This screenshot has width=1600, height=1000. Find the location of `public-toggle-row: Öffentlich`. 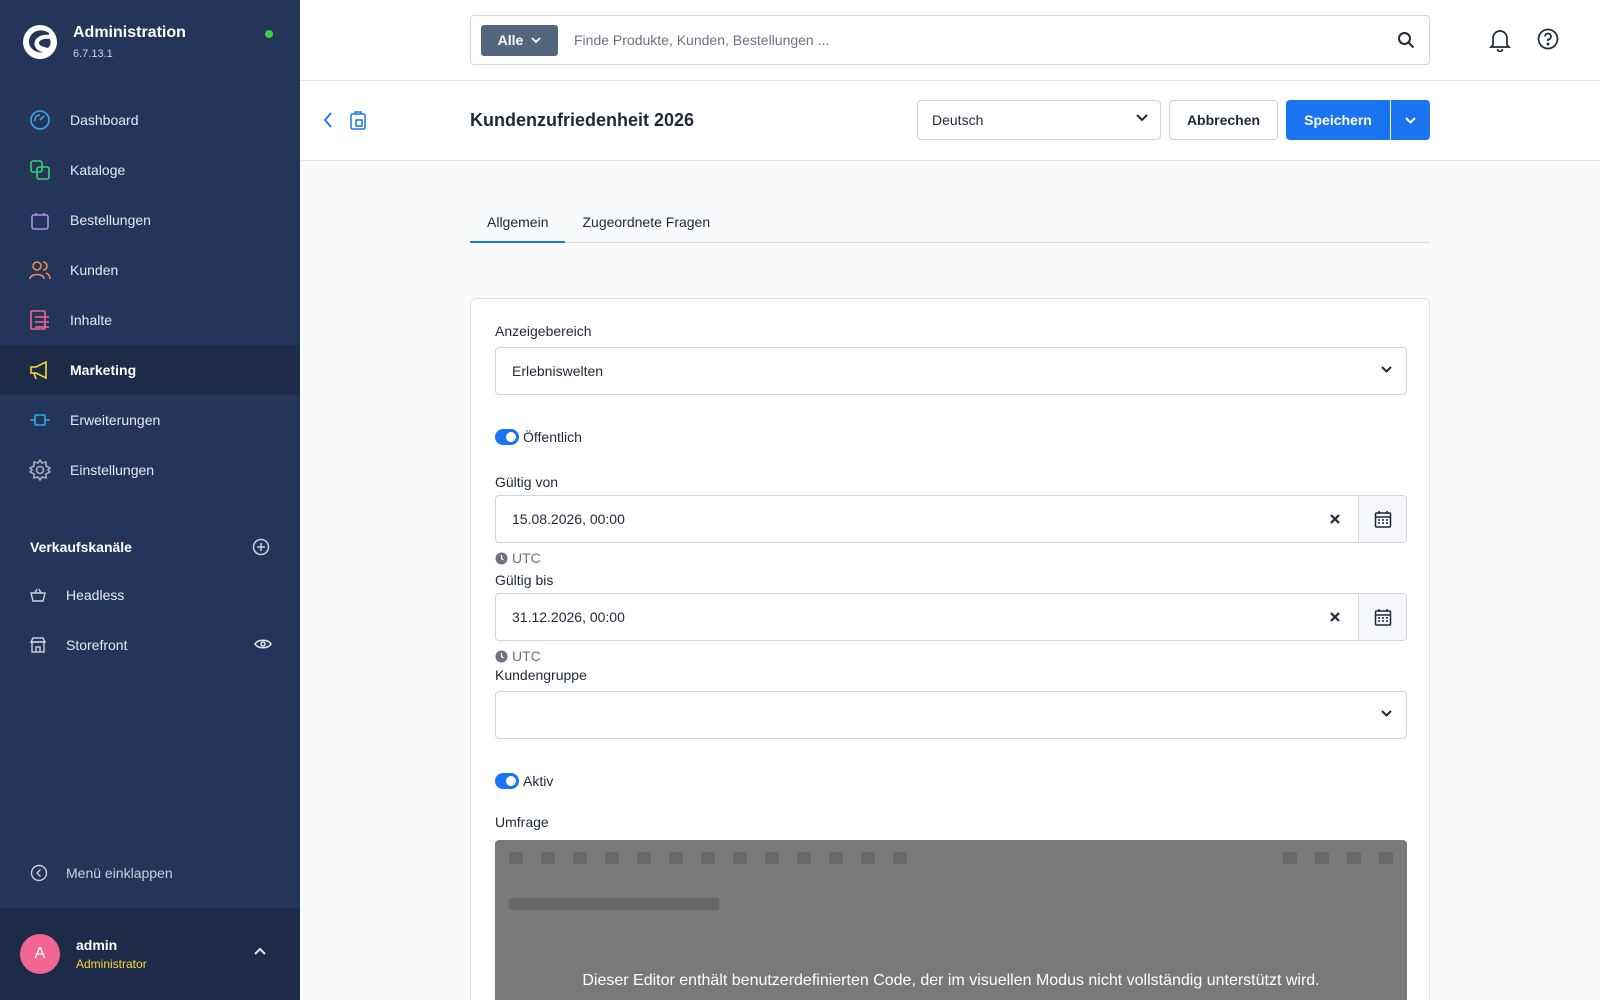

public-toggle-row: Öffentlich is located at coordinates (538, 437).